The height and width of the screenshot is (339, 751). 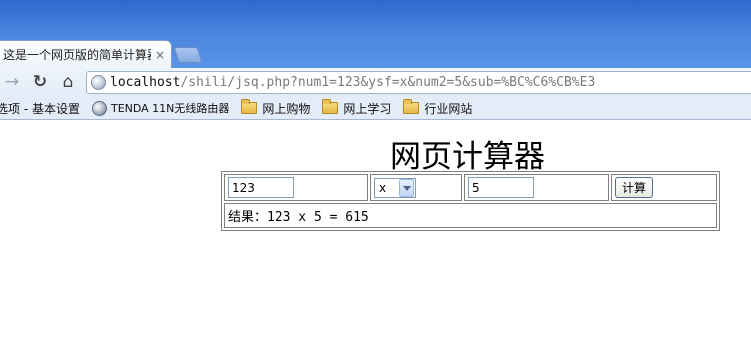 I want to click on browser-tab: 这是一个网页版的简单计算器 ×, so click(x=86, y=54).